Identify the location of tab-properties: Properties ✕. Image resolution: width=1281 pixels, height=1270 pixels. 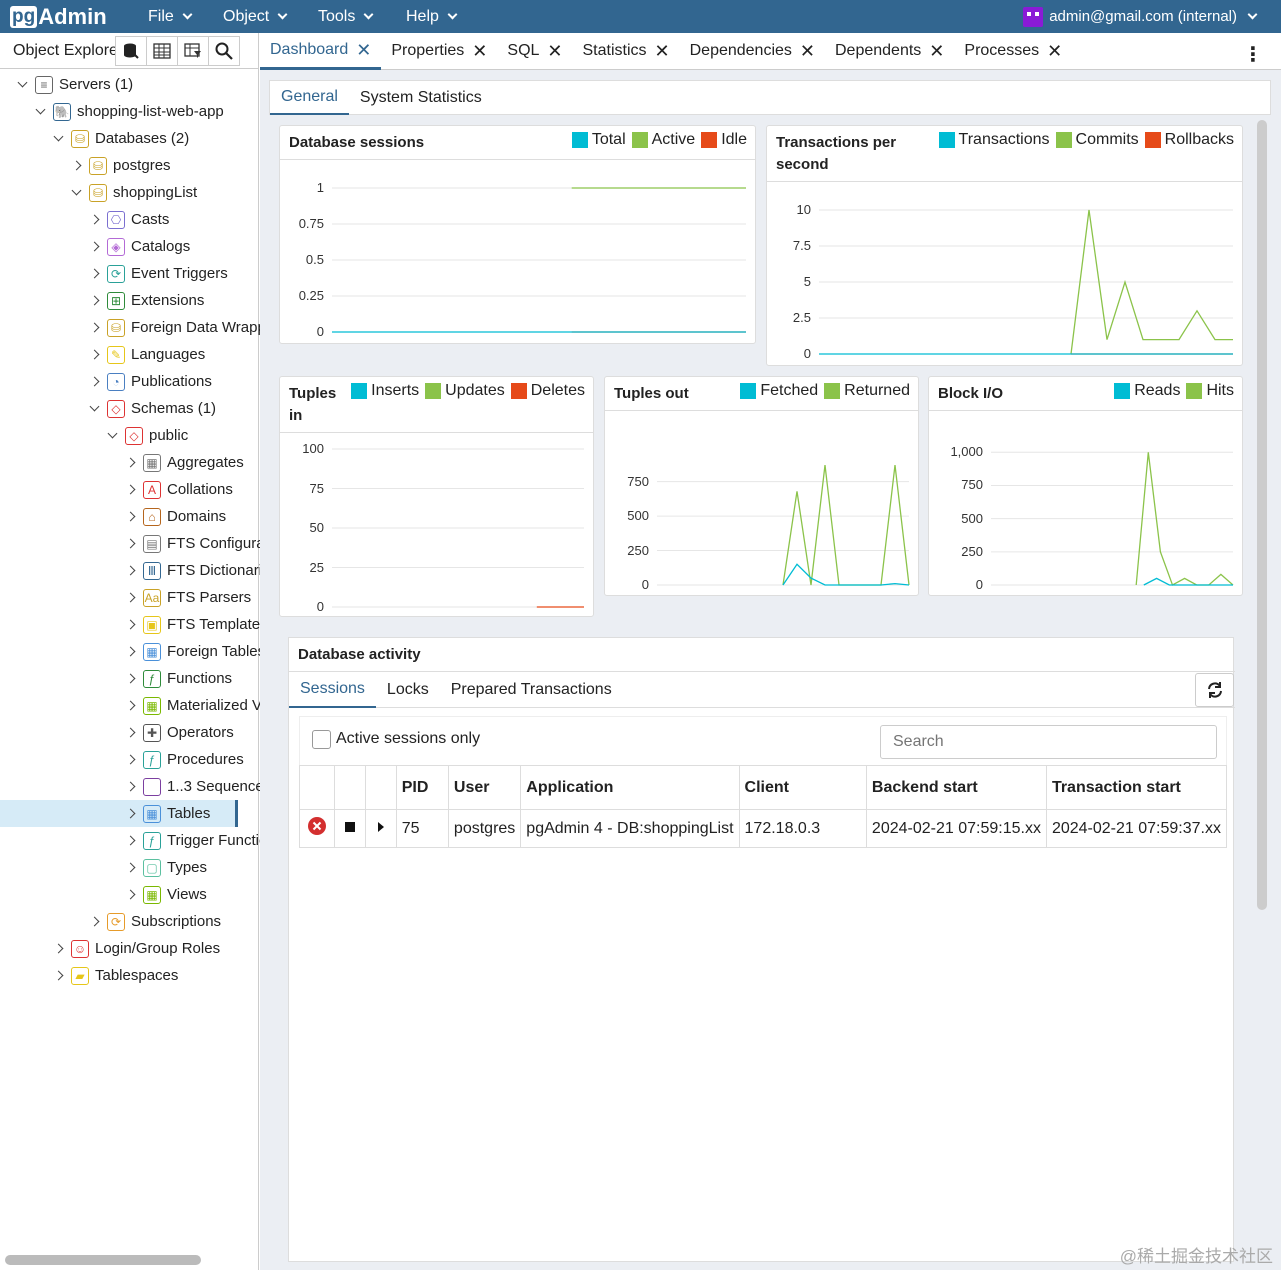
(439, 51).